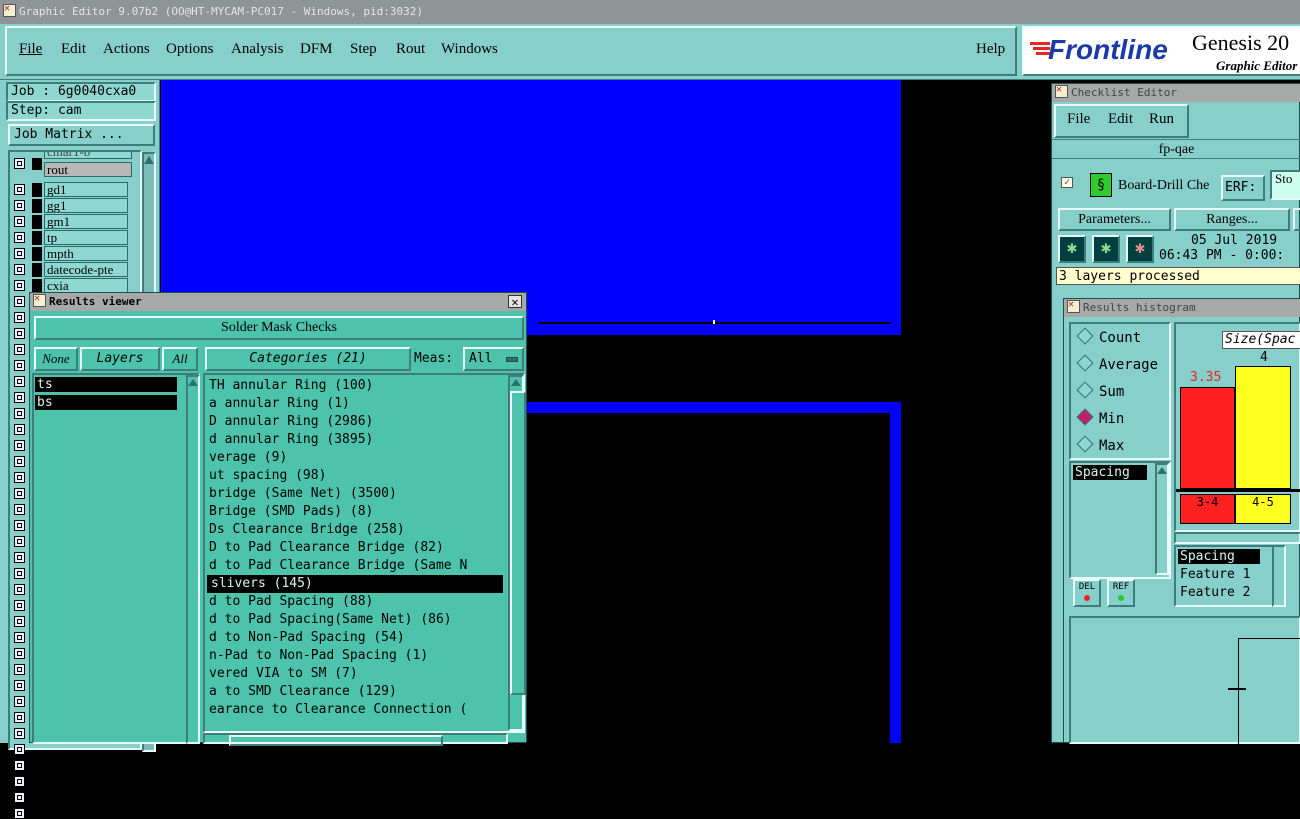 The image size is (1300, 819). Describe the element at coordinates (355, 476) in the screenshot. I see `category-item: ut spacing (98)` at that location.